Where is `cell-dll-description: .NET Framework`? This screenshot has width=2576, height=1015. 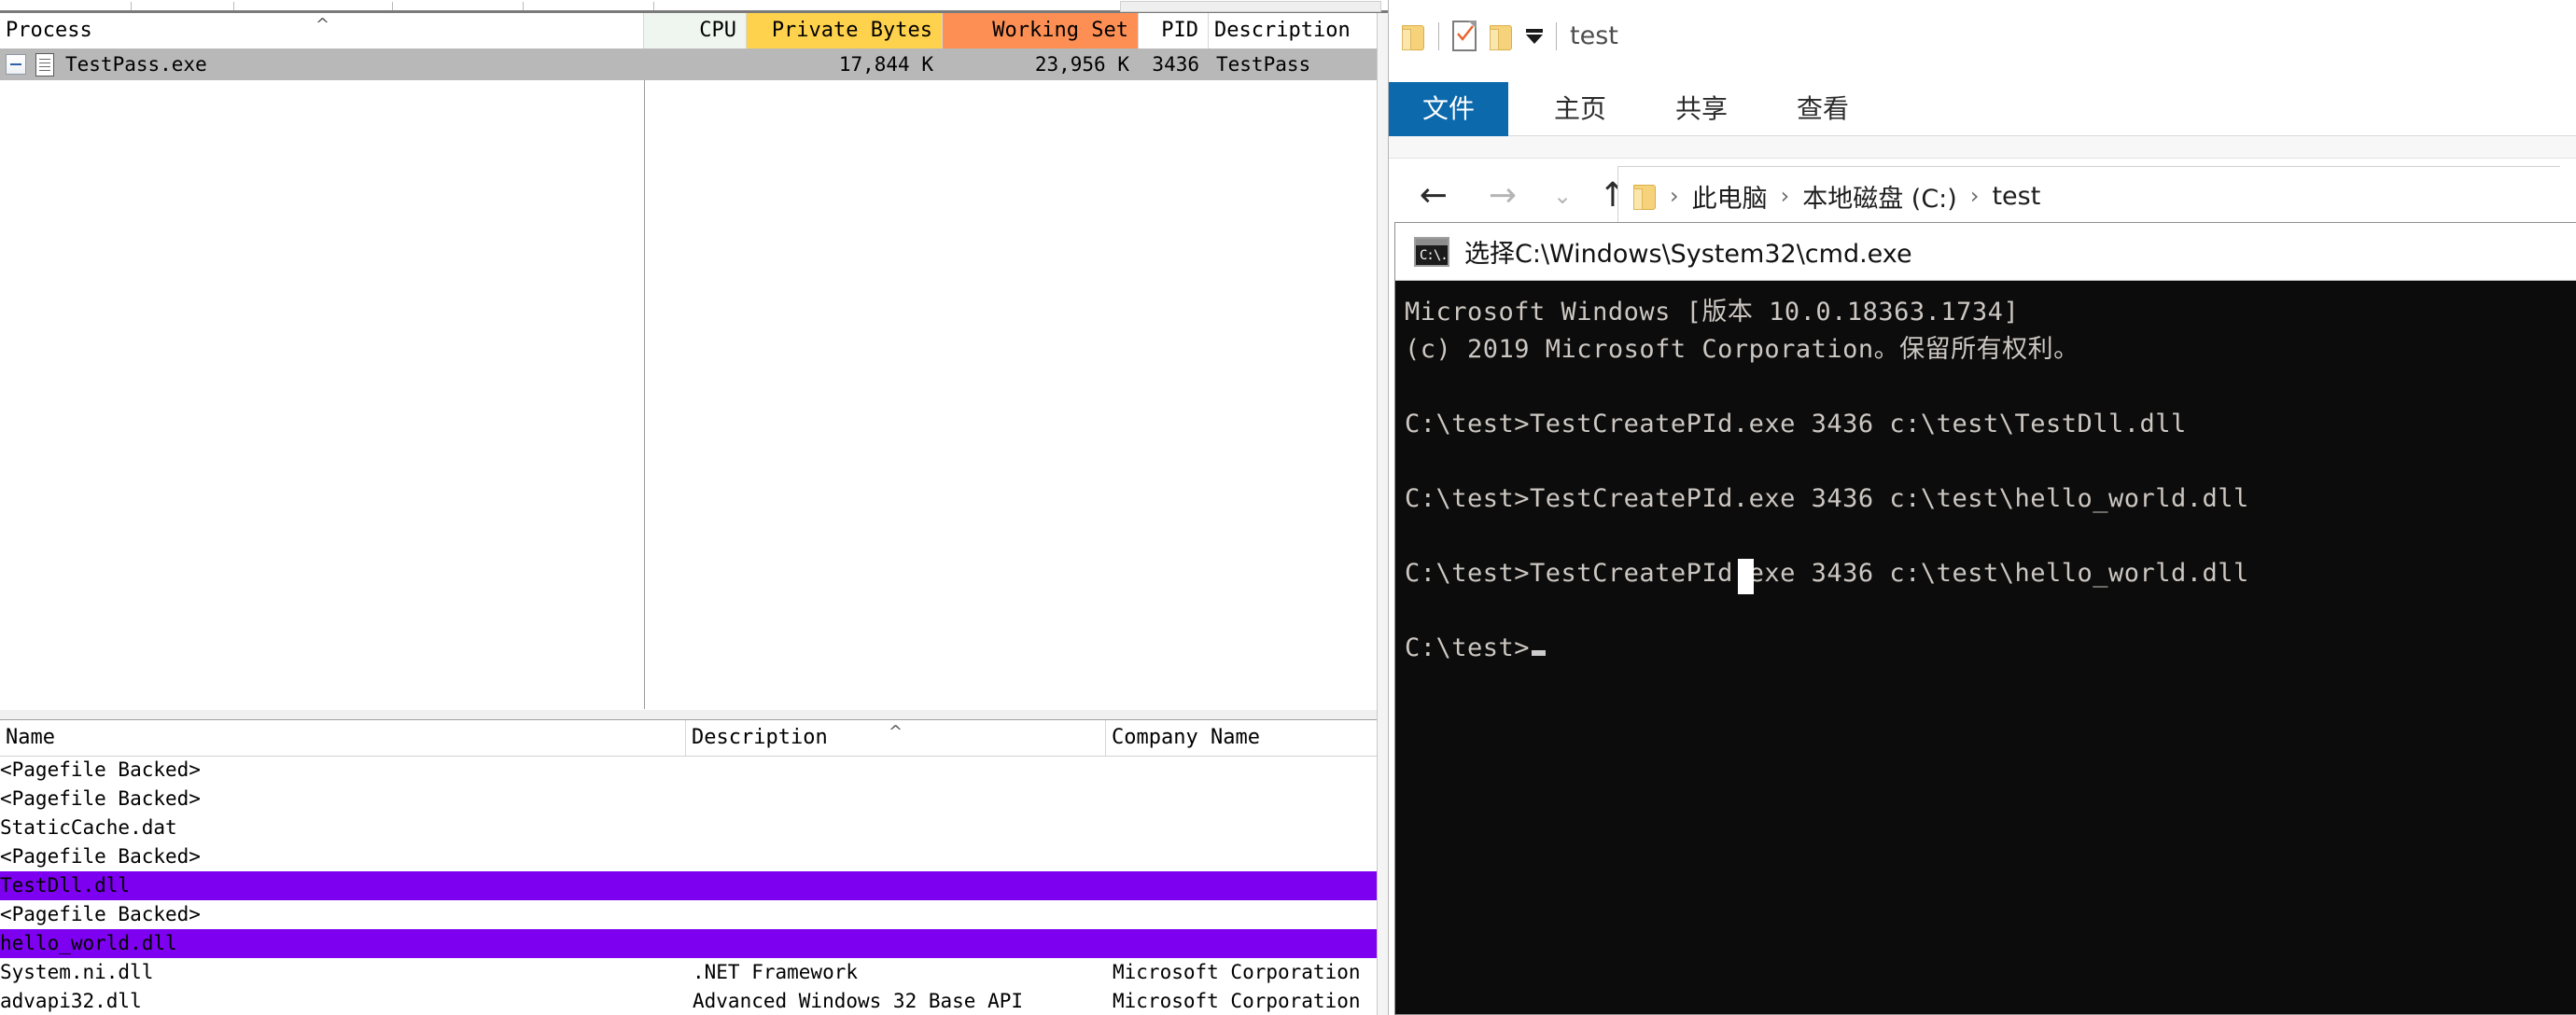 cell-dll-description: .NET Framework is located at coordinates (776, 972).